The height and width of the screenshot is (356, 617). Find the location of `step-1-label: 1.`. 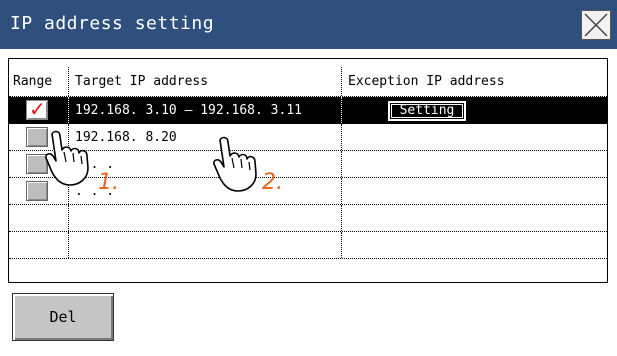

step-1-label: 1. is located at coordinates (108, 182).